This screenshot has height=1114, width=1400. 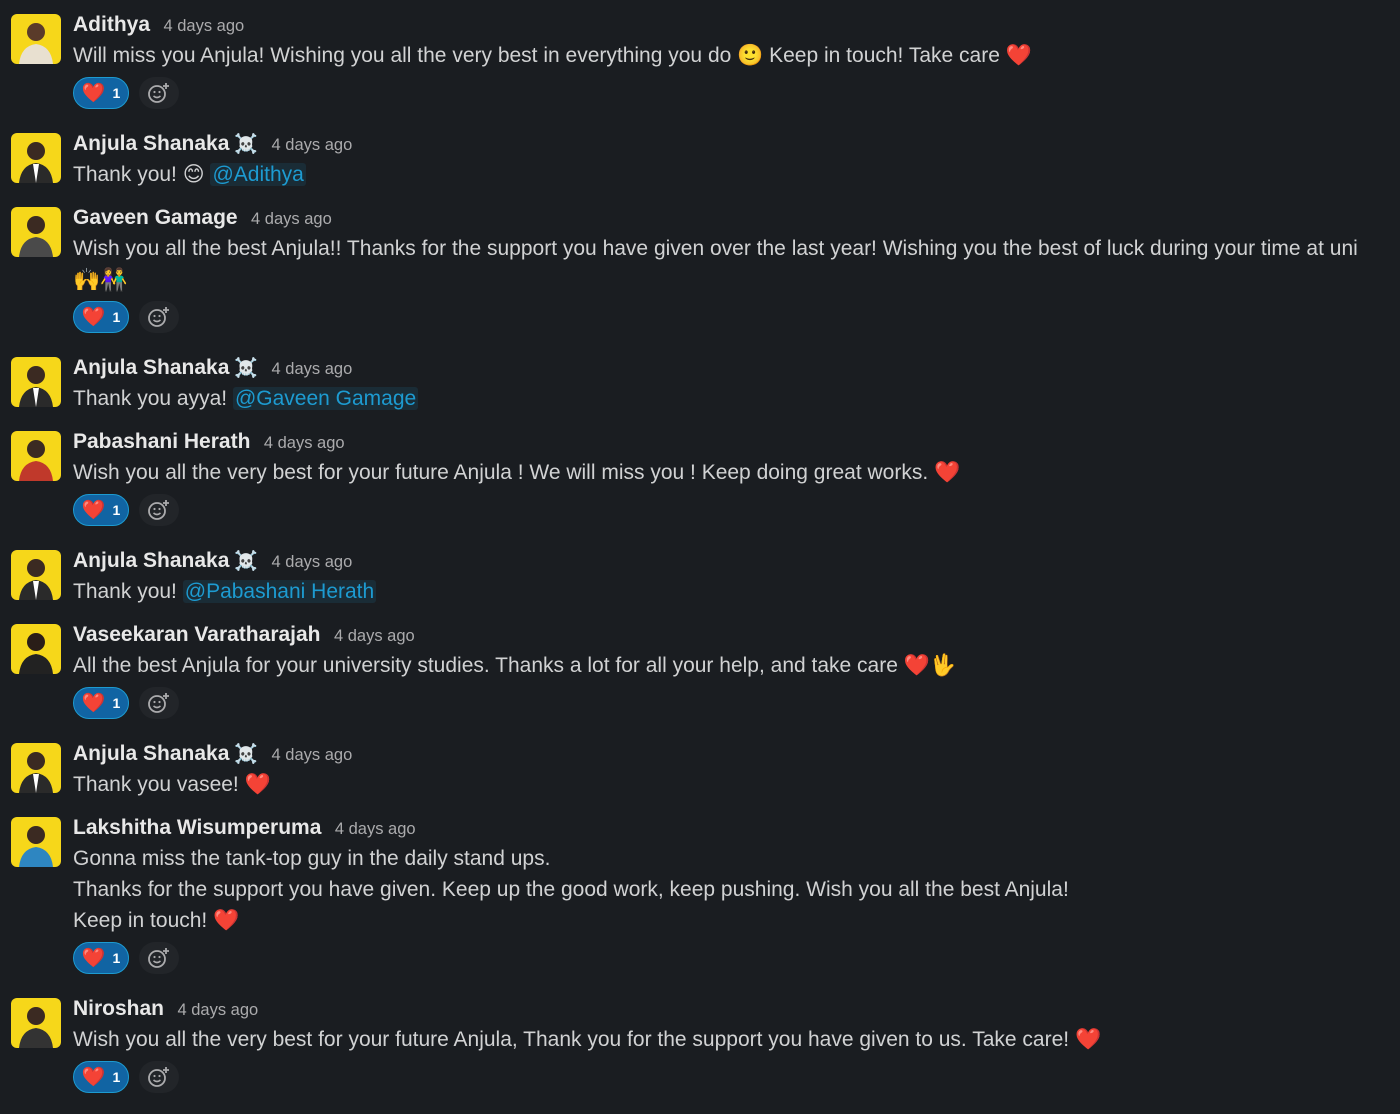 What do you see at coordinates (172, 784) in the screenshot?
I see `message-text: Thank you vasee! ❤️` at bounding box center [172, 784].